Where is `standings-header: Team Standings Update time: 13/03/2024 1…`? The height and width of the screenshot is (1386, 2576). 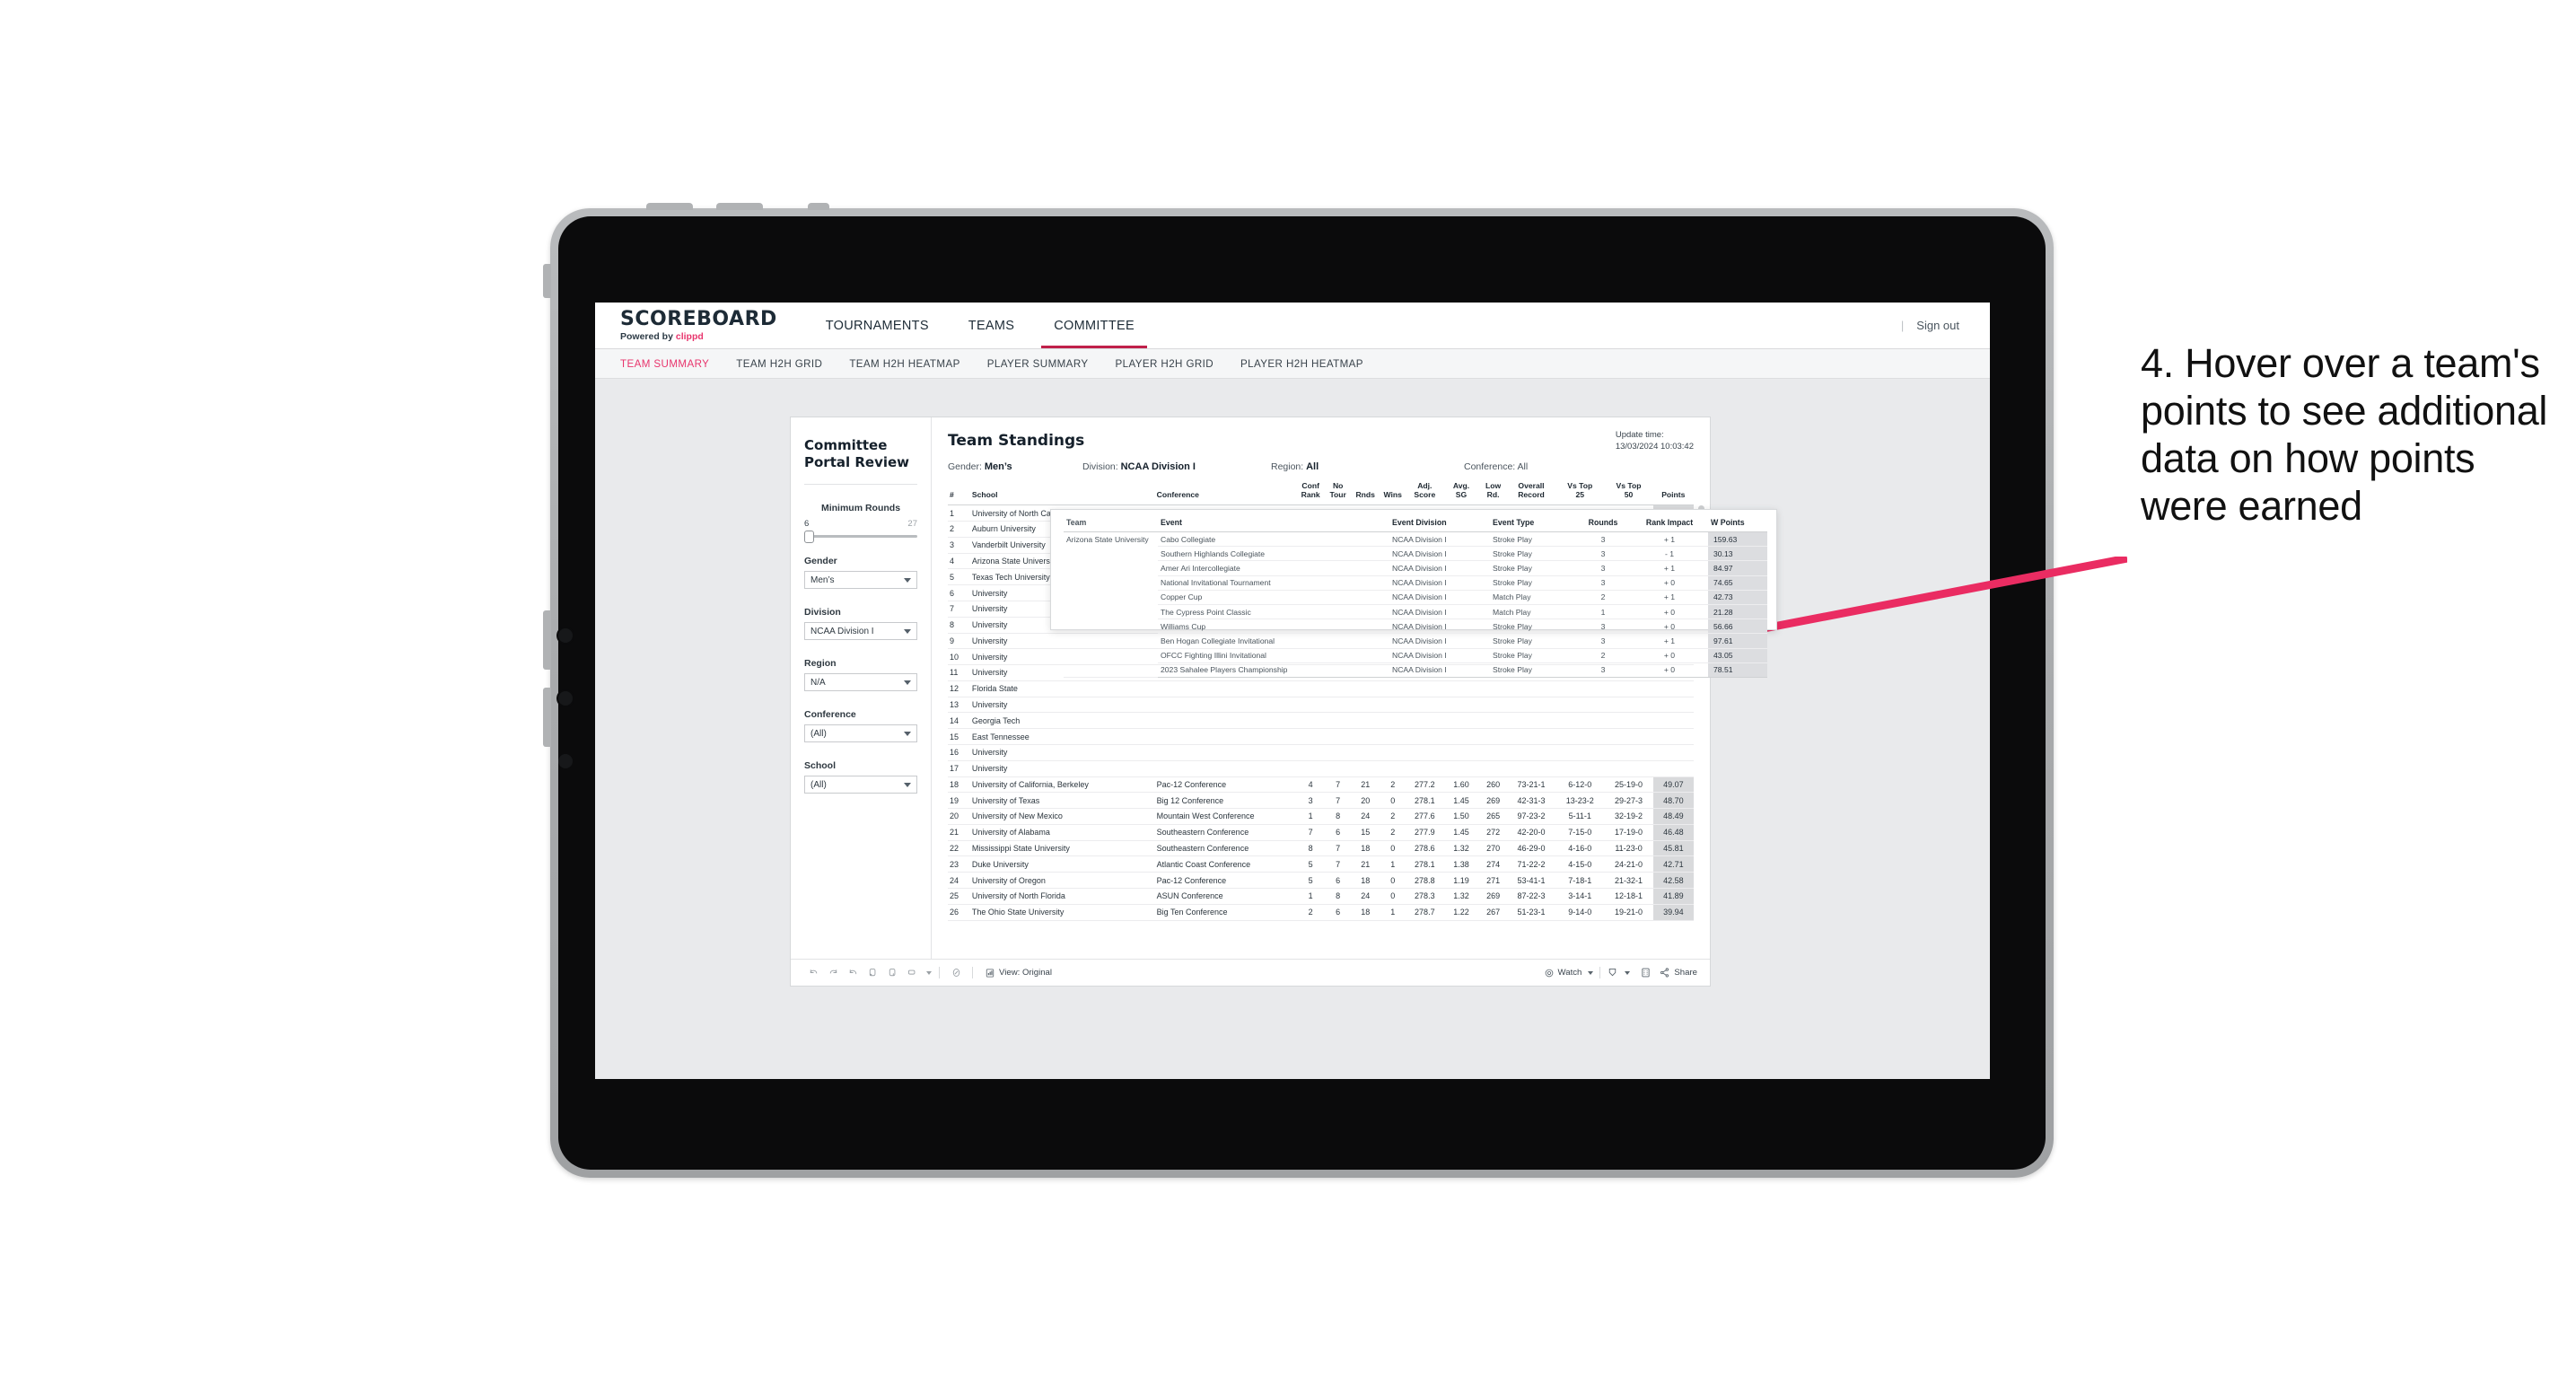 standings-header: Team Standings Update time: 13/03/2024 1… is located at coordinates (1321, 444).